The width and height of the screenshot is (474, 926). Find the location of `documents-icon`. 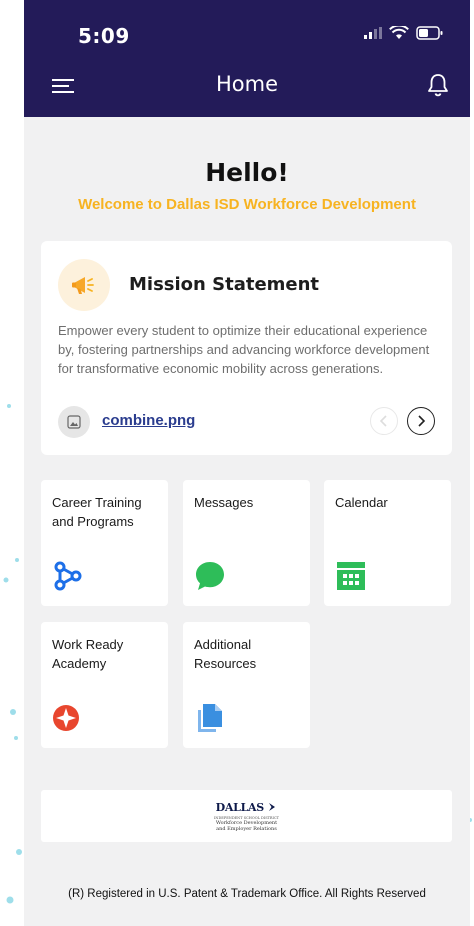

documents-icon is located at coordinates (210, 718).